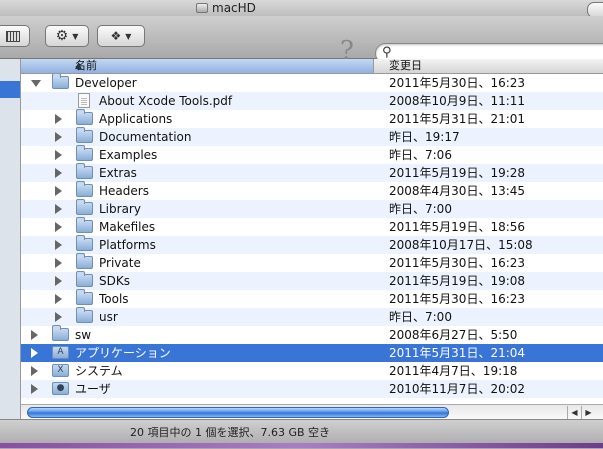  I want to click on file-name: システム, so click(99, 371).